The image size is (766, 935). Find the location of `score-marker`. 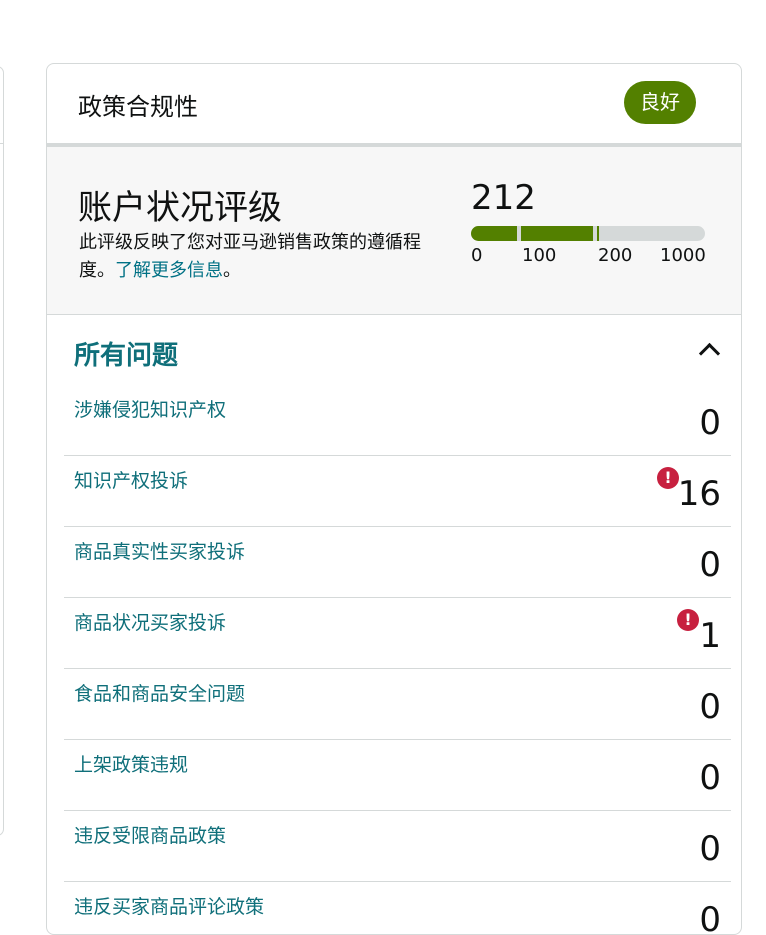

score-marker is located at coordinates (598, 233).